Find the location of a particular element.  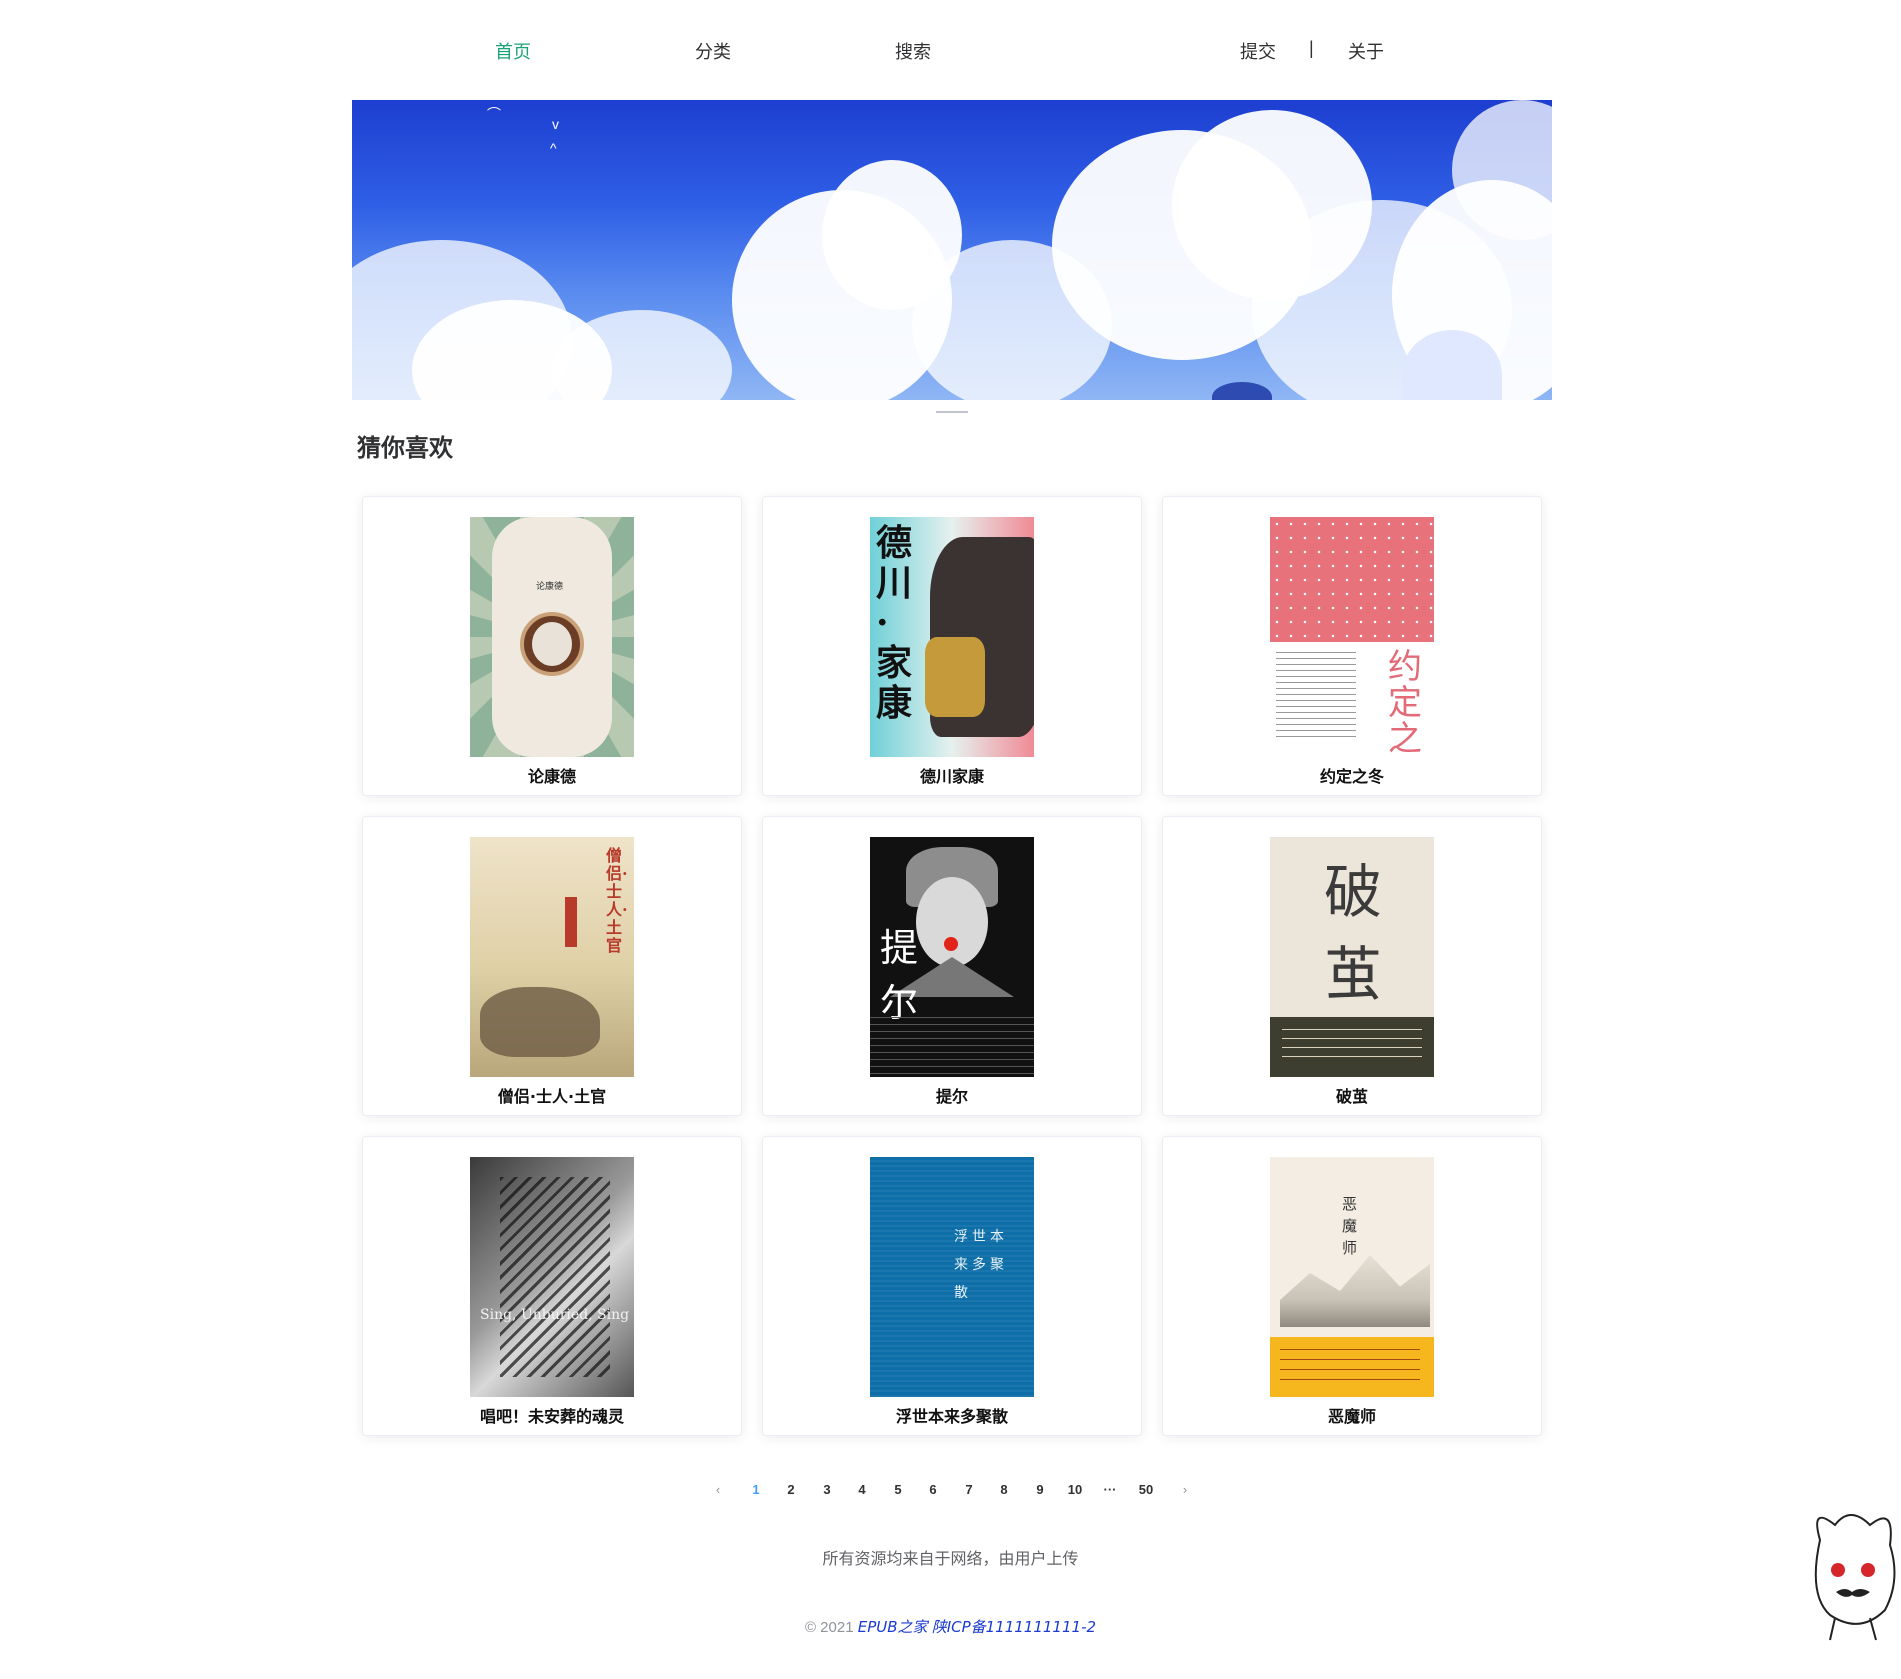

book-cover: Sing, Unburied, Sing is located at coordinates (552, 1277).